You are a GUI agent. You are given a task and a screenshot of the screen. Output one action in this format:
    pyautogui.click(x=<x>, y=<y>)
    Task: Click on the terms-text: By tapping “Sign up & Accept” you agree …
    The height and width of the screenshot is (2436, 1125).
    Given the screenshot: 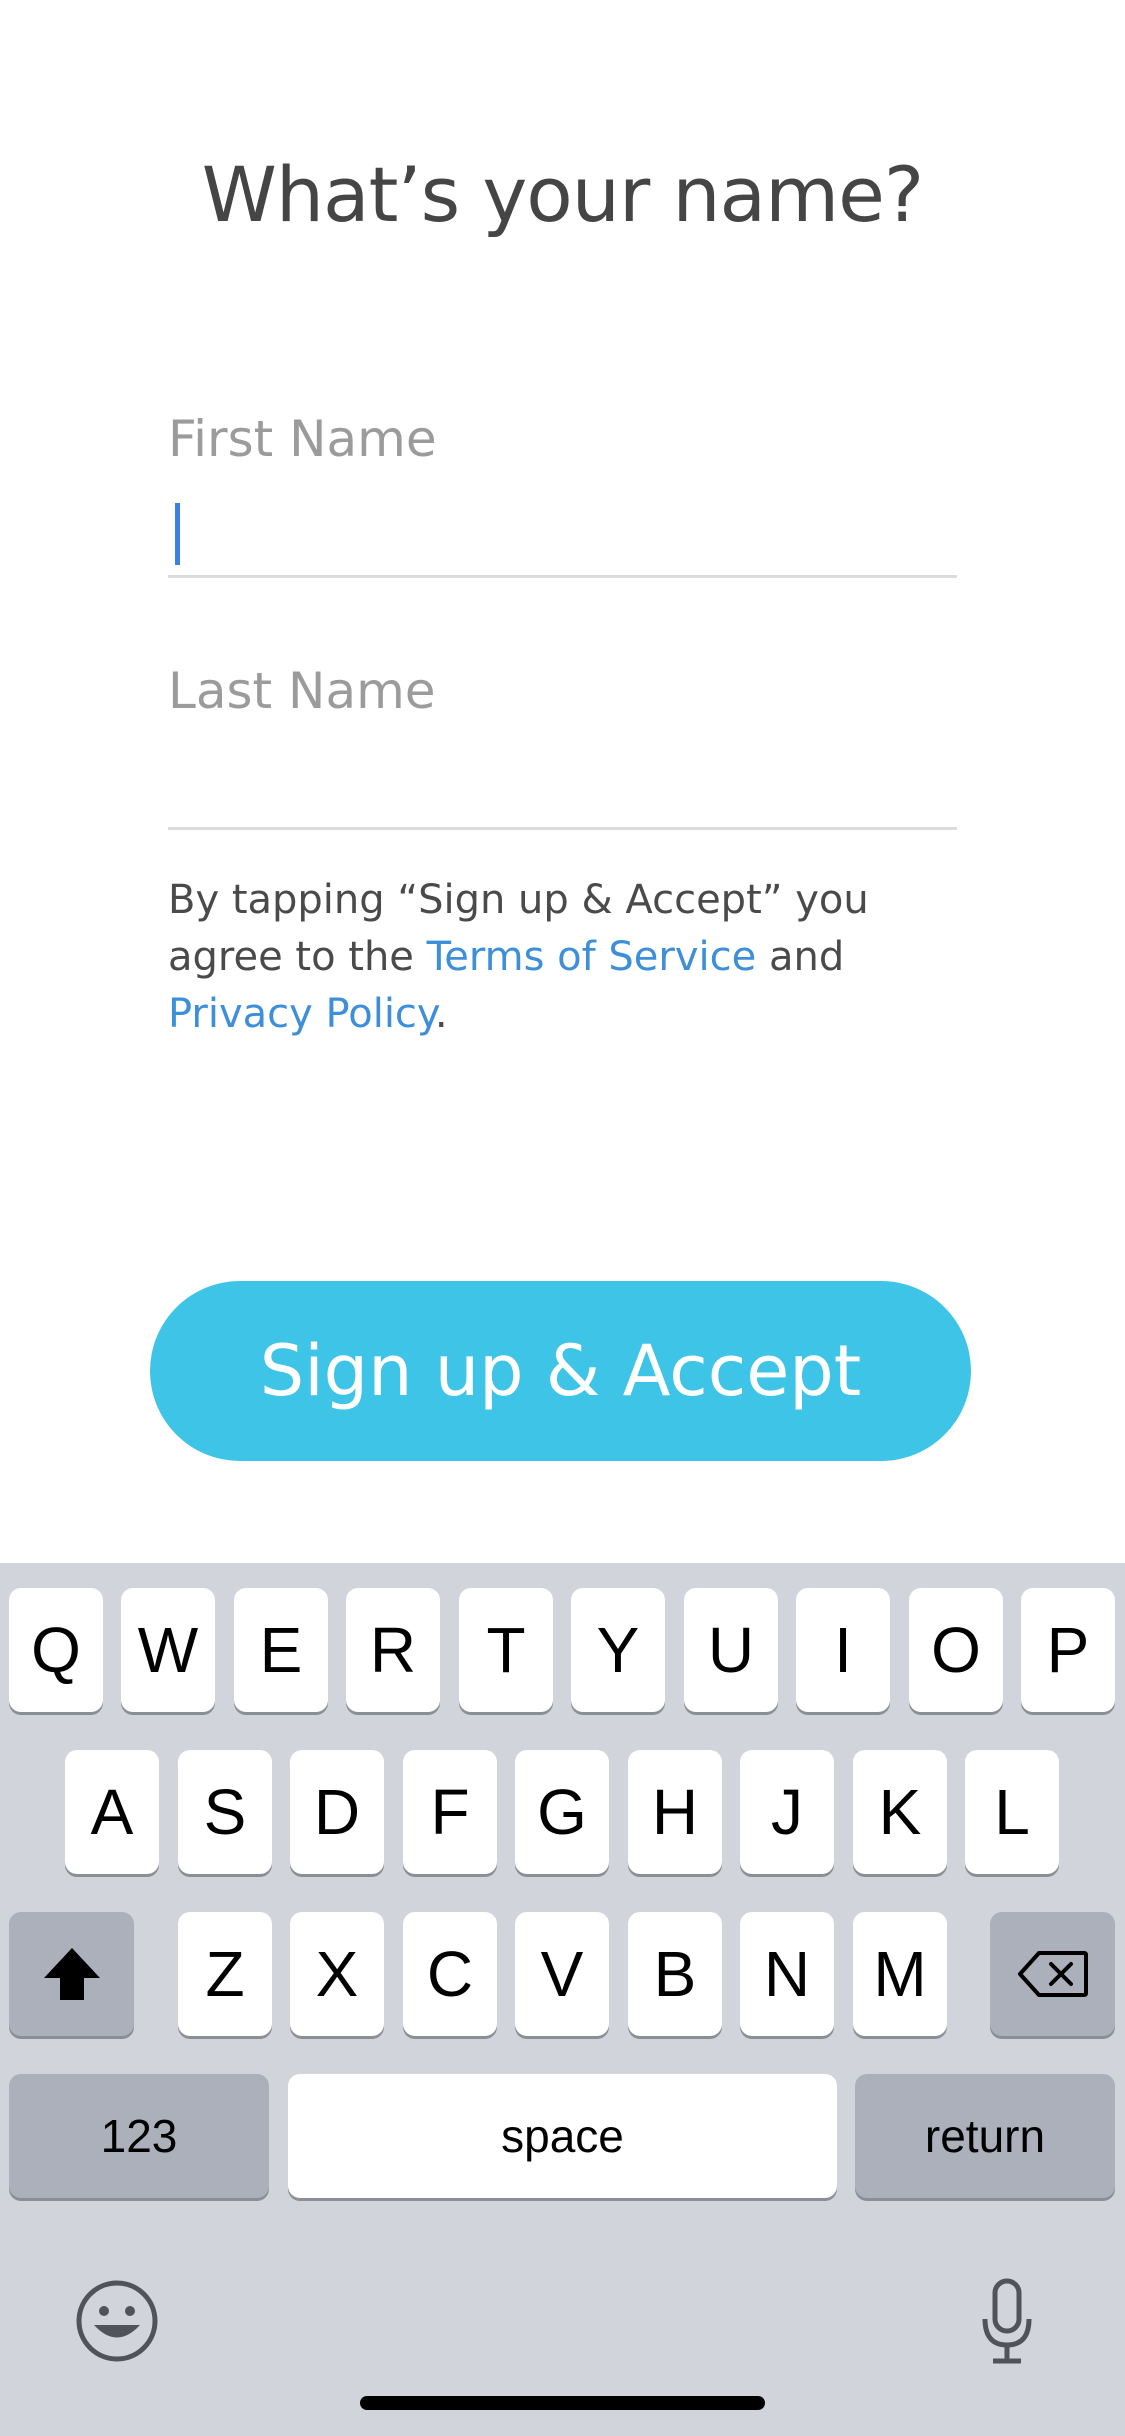 What is the action you would take?
    pyautogui.click(x=578, y=957)
    